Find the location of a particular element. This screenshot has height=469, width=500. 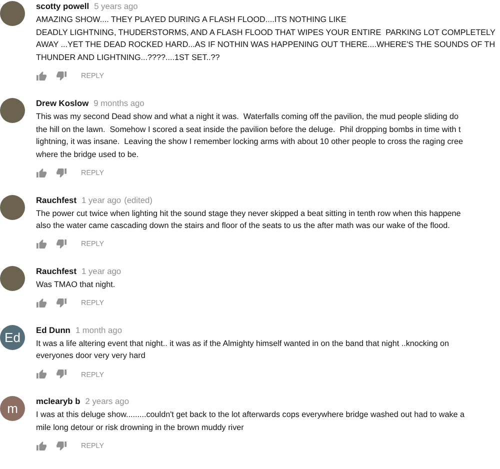

comment-time: 5 years ago is located at coordinates (116, 6).